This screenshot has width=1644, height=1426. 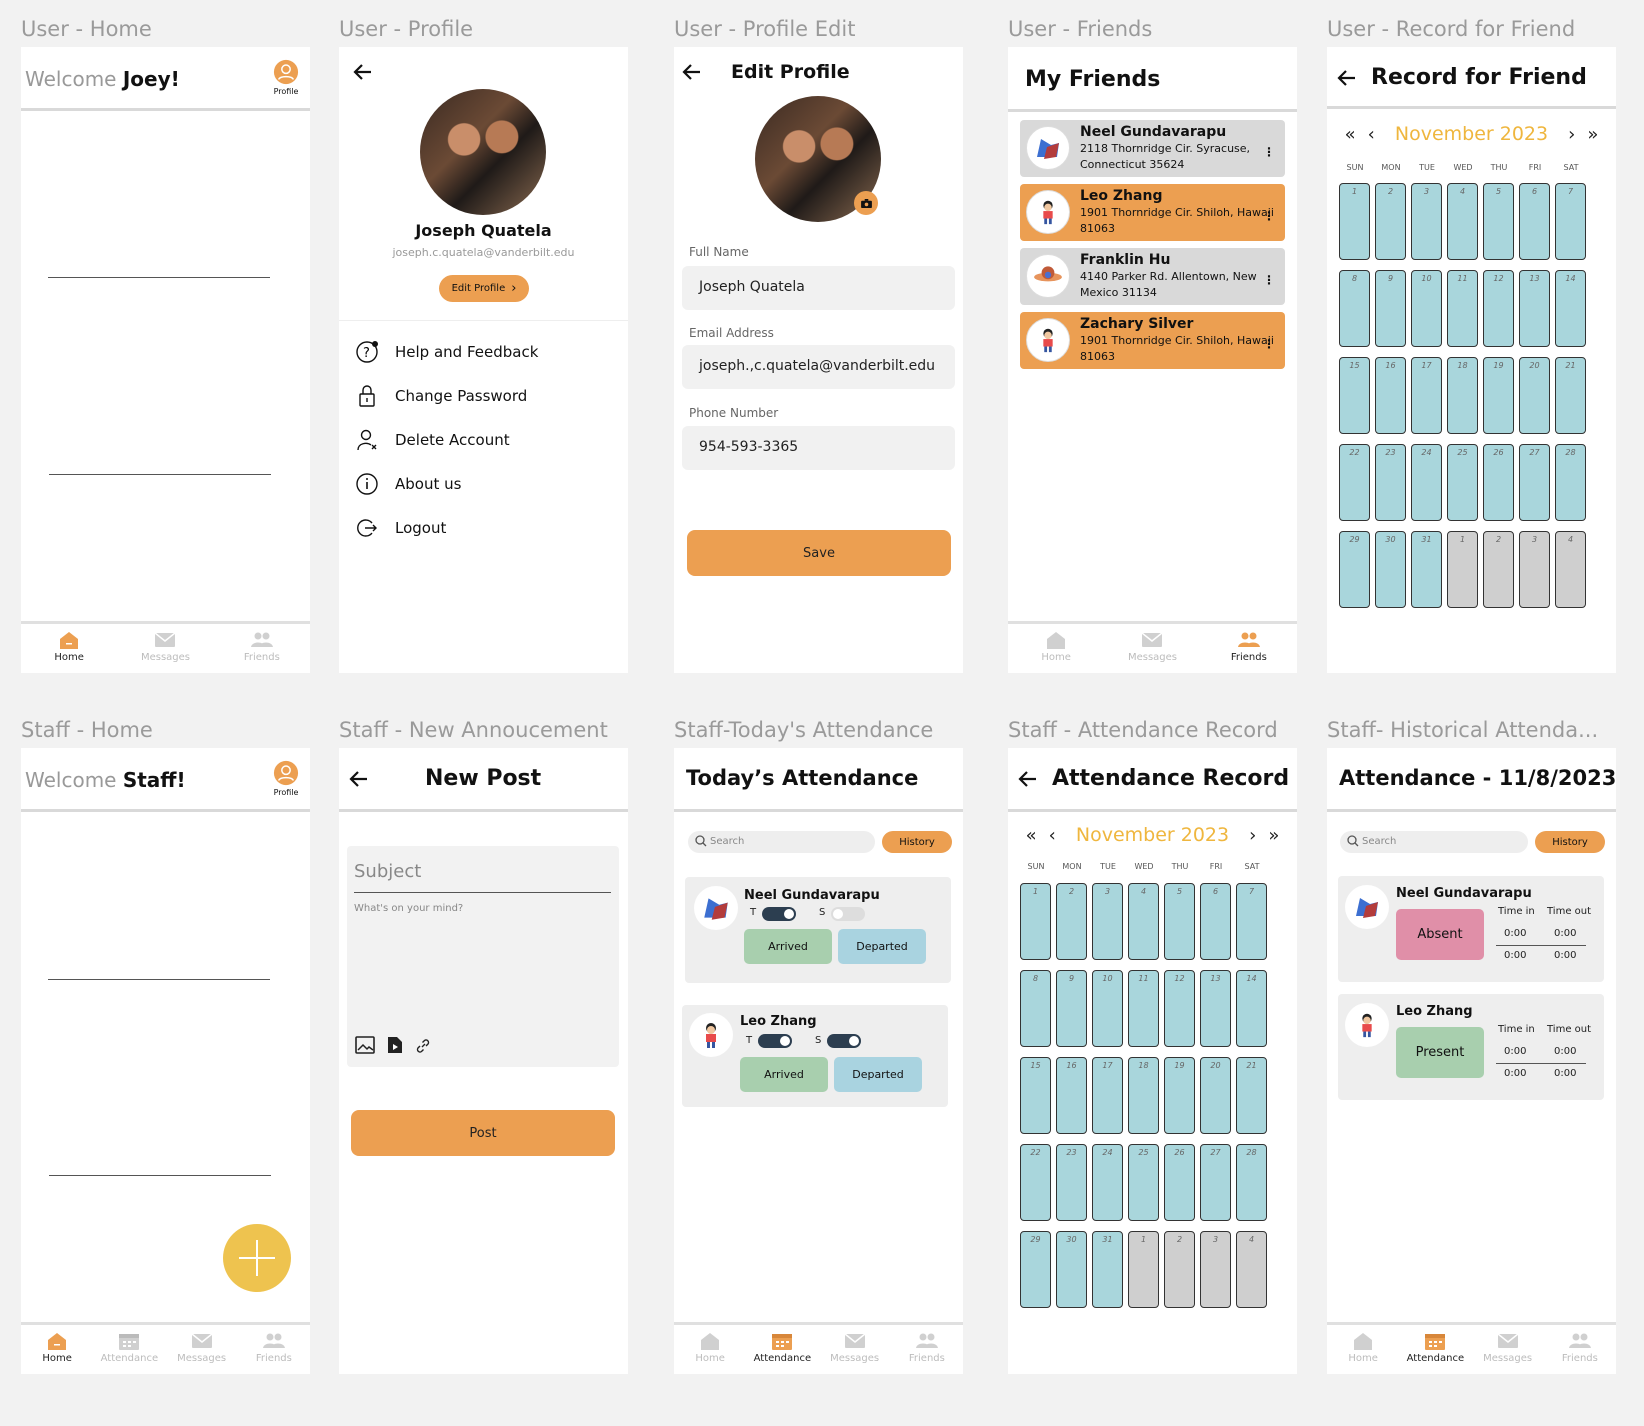 What do you see at coordinates (446, 352) in the screenshot?
I see `menu-help: ? Help and Feedback` at bounding box center [446, 352].